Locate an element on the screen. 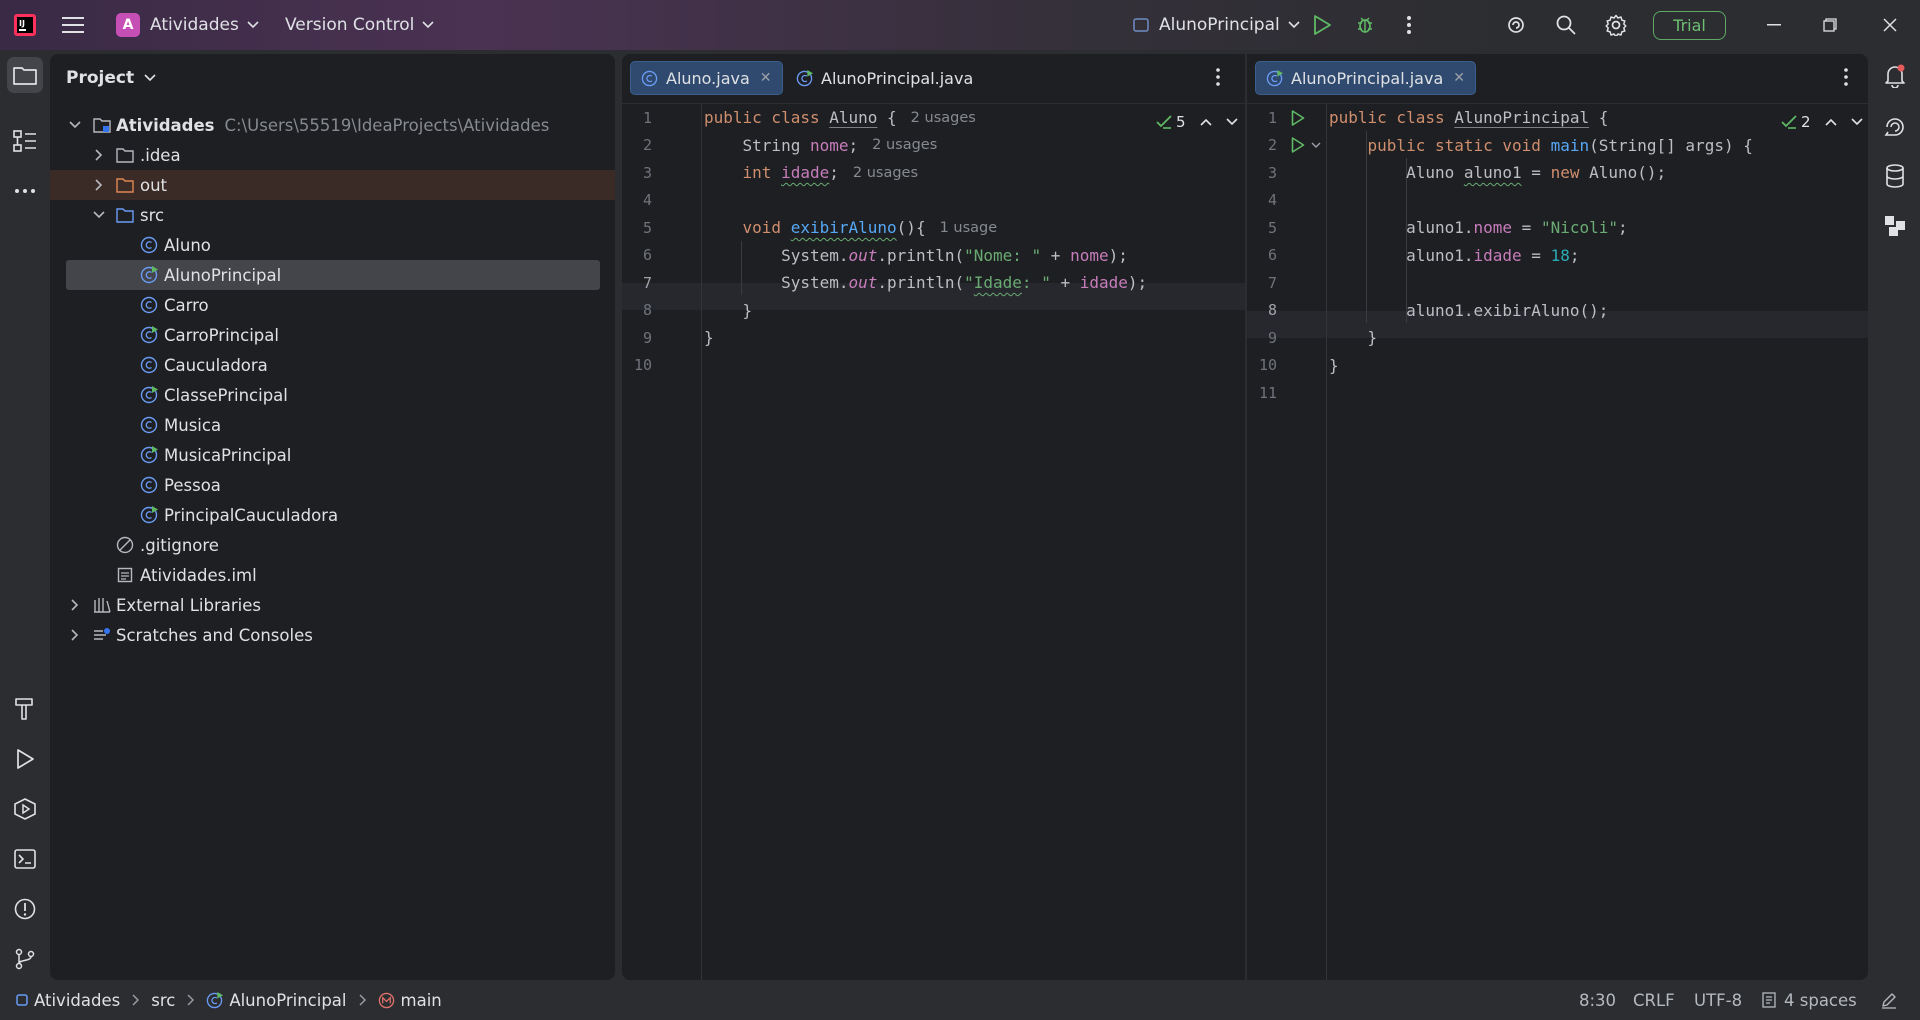 This screenshot has height=1020, width=1920. tab-aluno-java: Aluno.java ✕ is located at coordinates (706, 78).